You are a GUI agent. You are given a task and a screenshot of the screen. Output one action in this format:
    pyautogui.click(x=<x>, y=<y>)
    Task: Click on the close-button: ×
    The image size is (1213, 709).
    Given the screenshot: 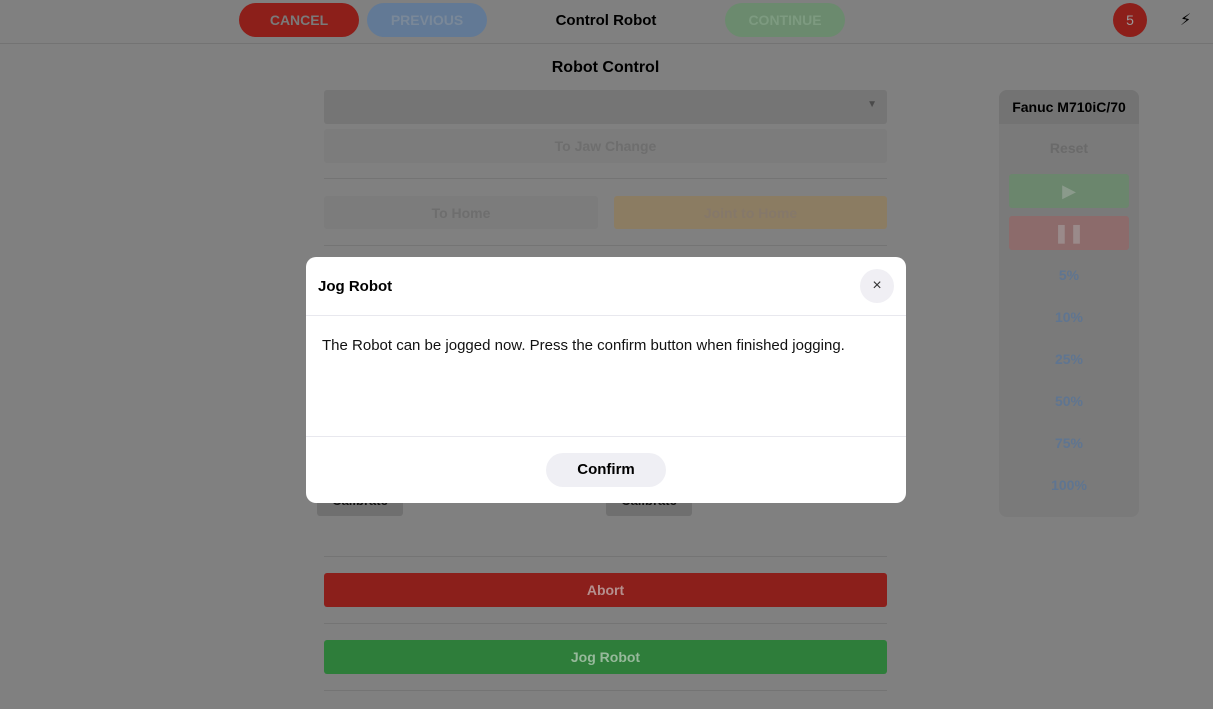 What is the action you would take?
    pyautogui.click(x=877, y=286)
    